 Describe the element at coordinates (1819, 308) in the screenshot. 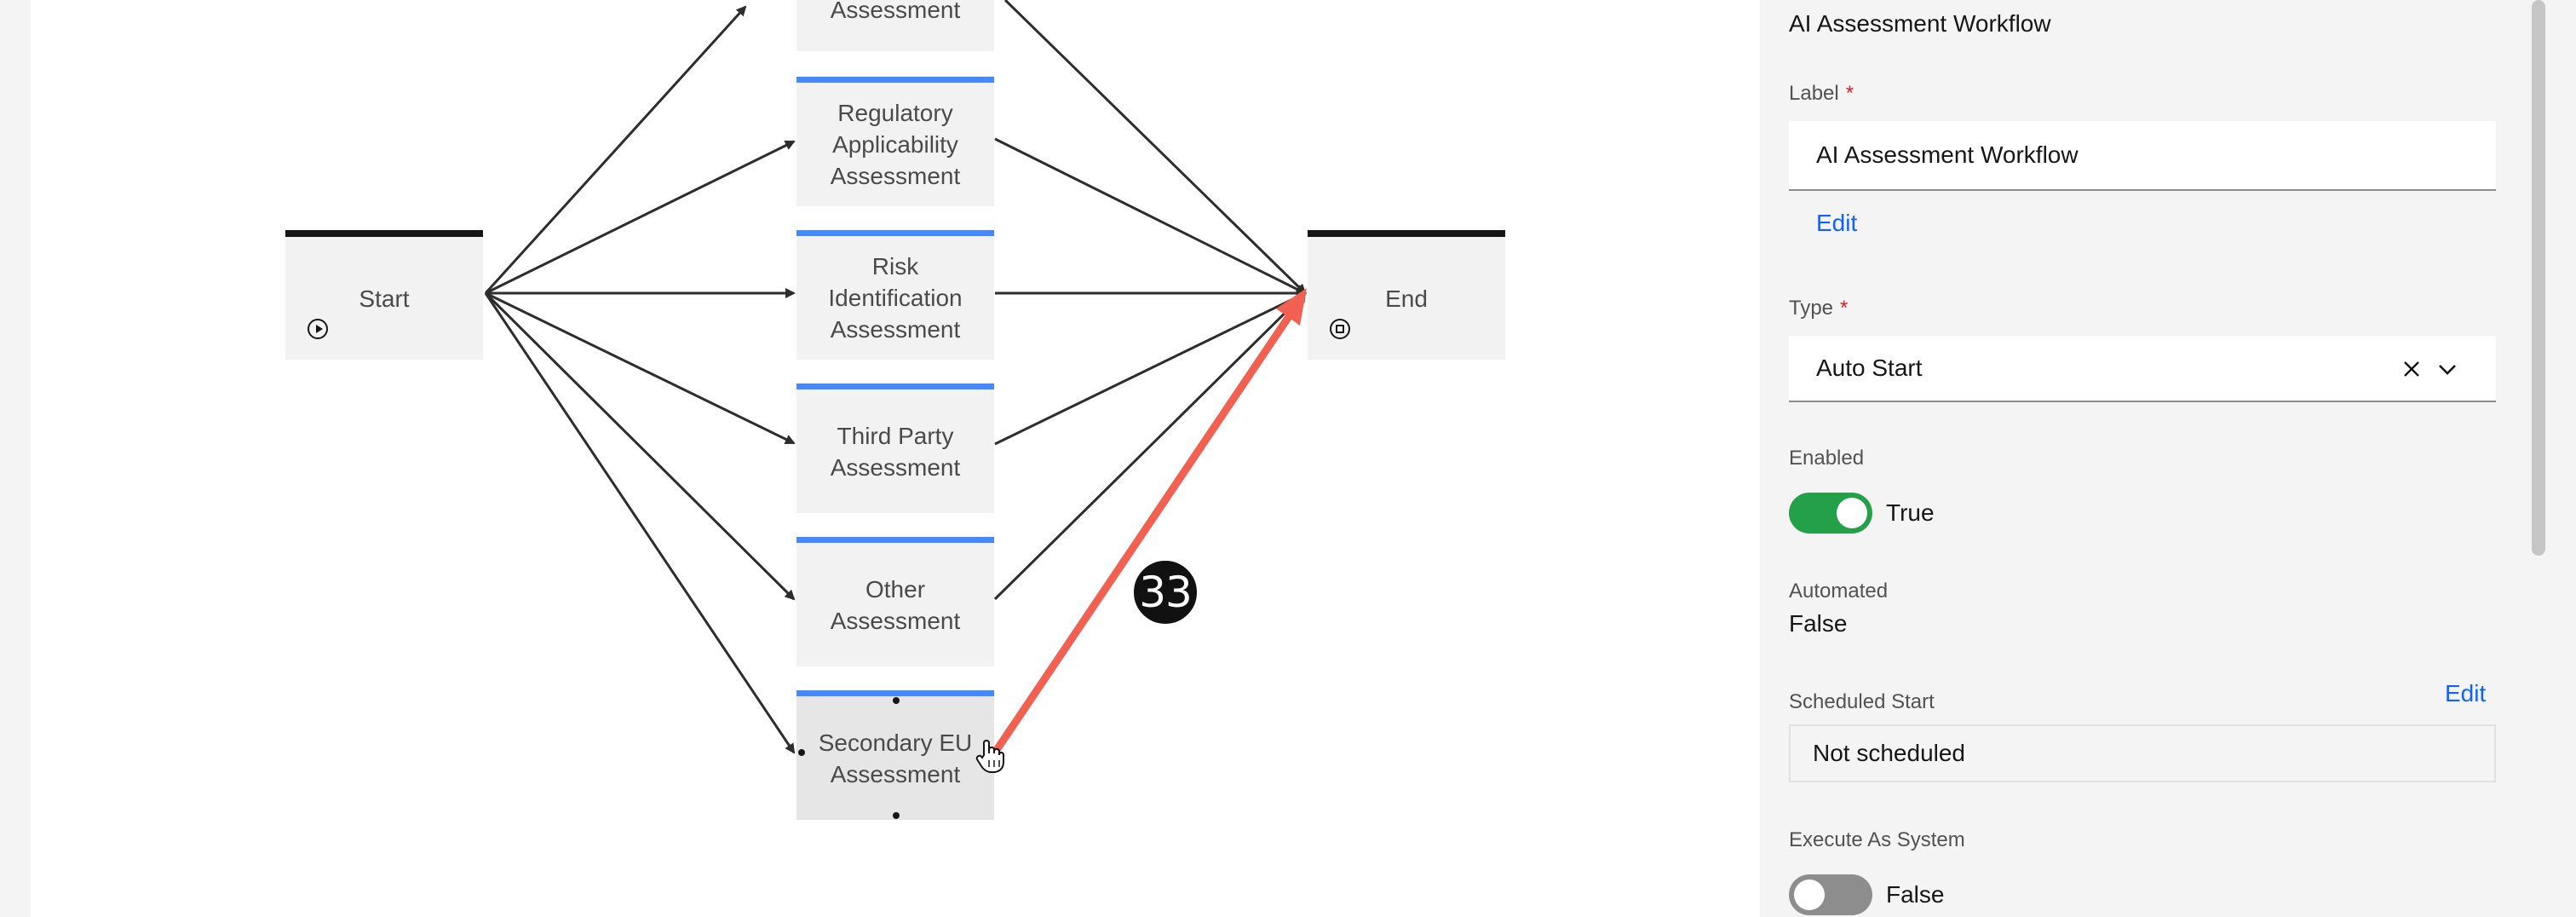

I see `type-field-label: Type *` at that location.